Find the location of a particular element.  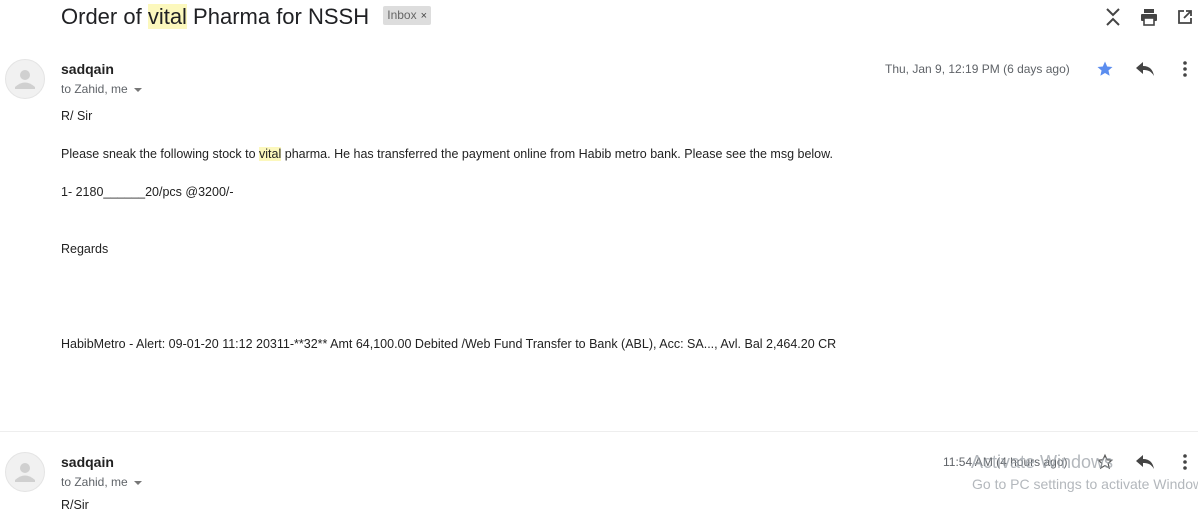

open-in-new-window-icon is located at coordinates (1185, 17).